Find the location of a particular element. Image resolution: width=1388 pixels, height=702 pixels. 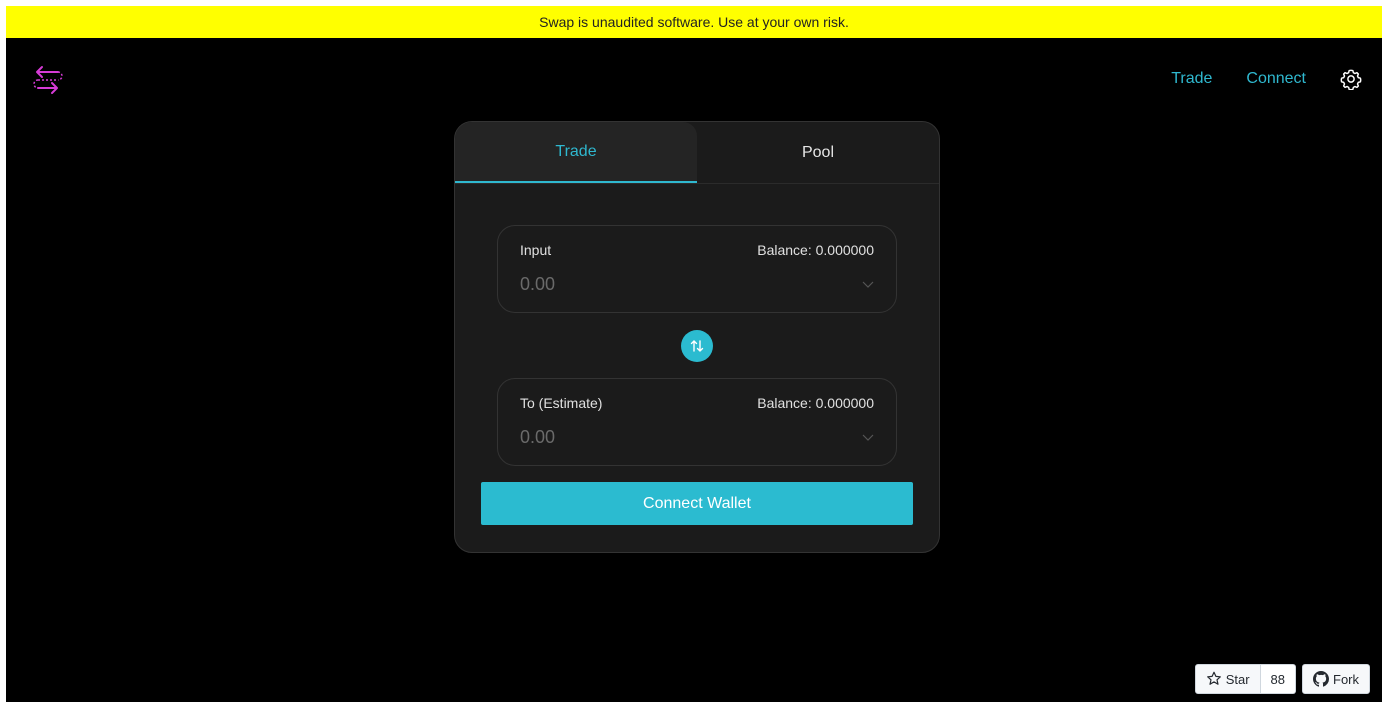

input-balance: Balance: 0.000000 is located at coordinates (815, 250).